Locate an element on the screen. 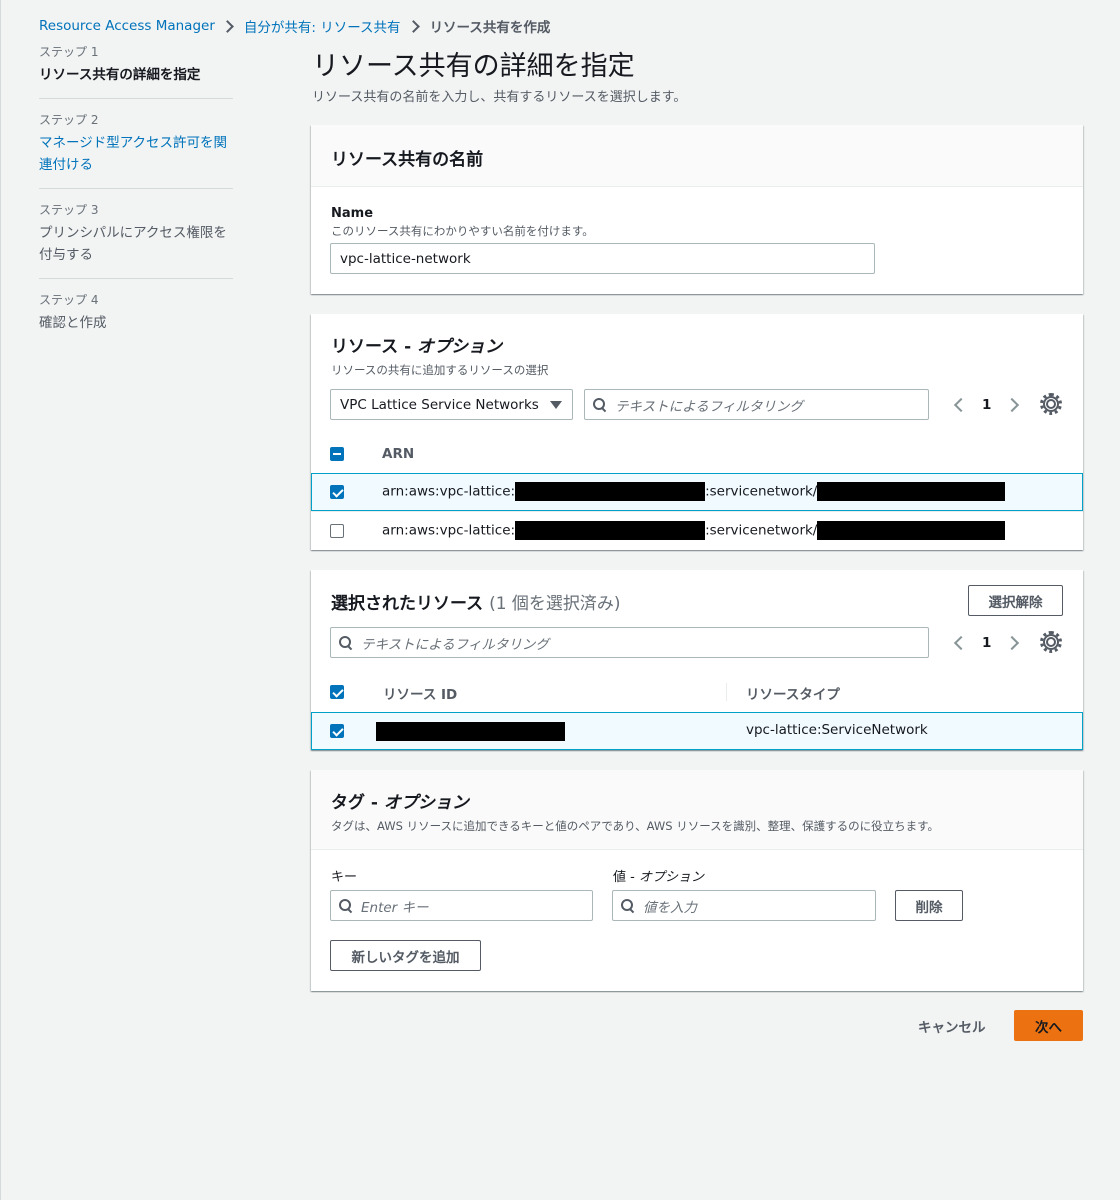  container-header: リソース共有の名前 is located at coordinates (697, 156).